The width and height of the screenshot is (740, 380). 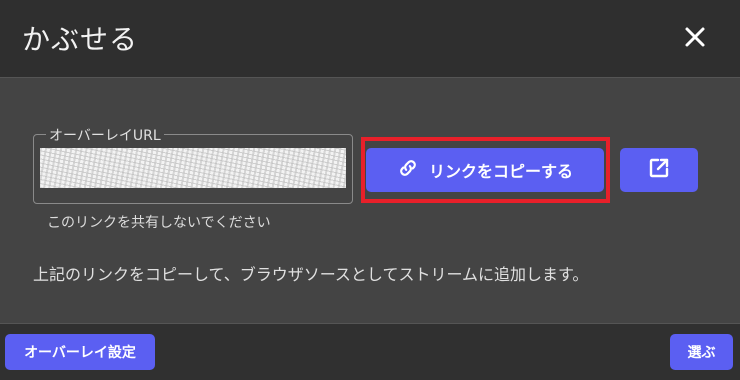 What do you see at coordinates (695, 37) in the screenshot?
I see `close-icon` at bounding box center [695, 37].